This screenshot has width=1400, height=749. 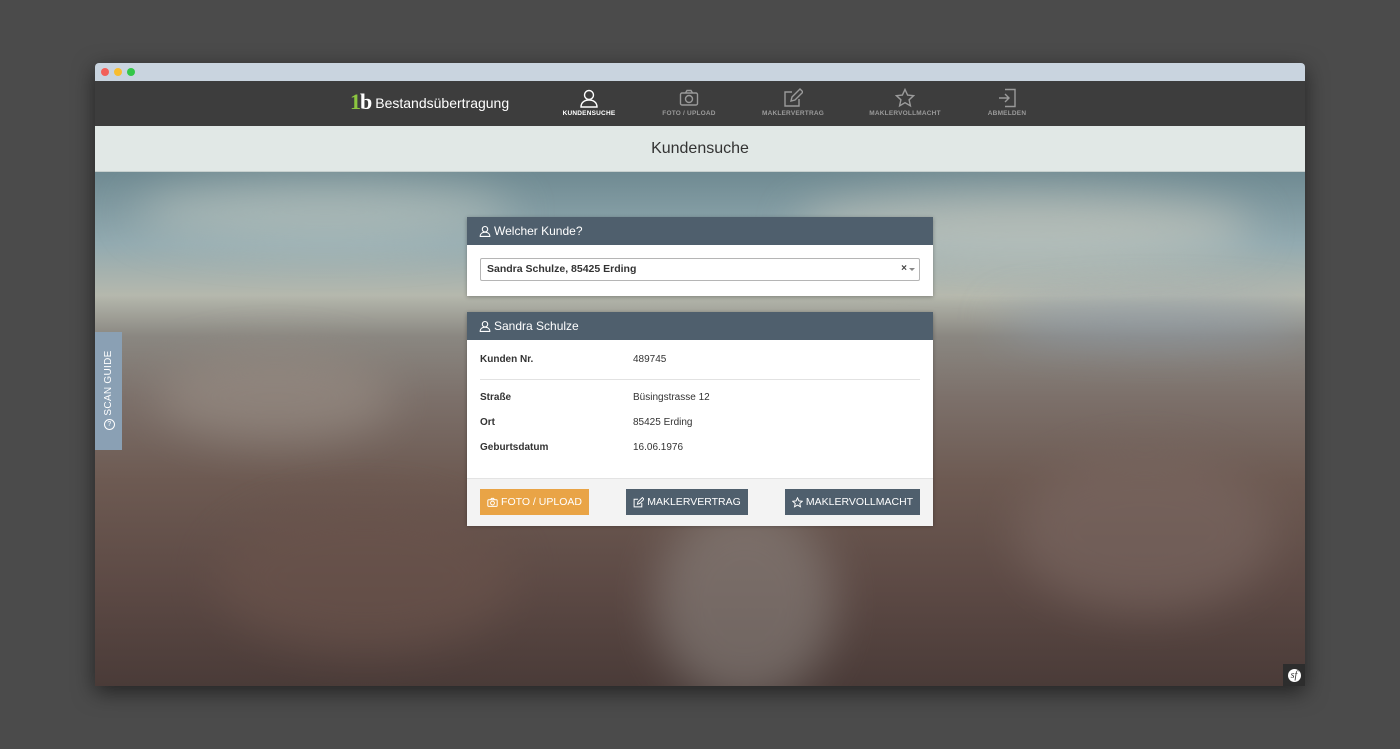 What do you see at coordinates (541, 502) in the screenshot?
I see `button-label: FOTO / UPLOAD` at bounding box center [541, 502].